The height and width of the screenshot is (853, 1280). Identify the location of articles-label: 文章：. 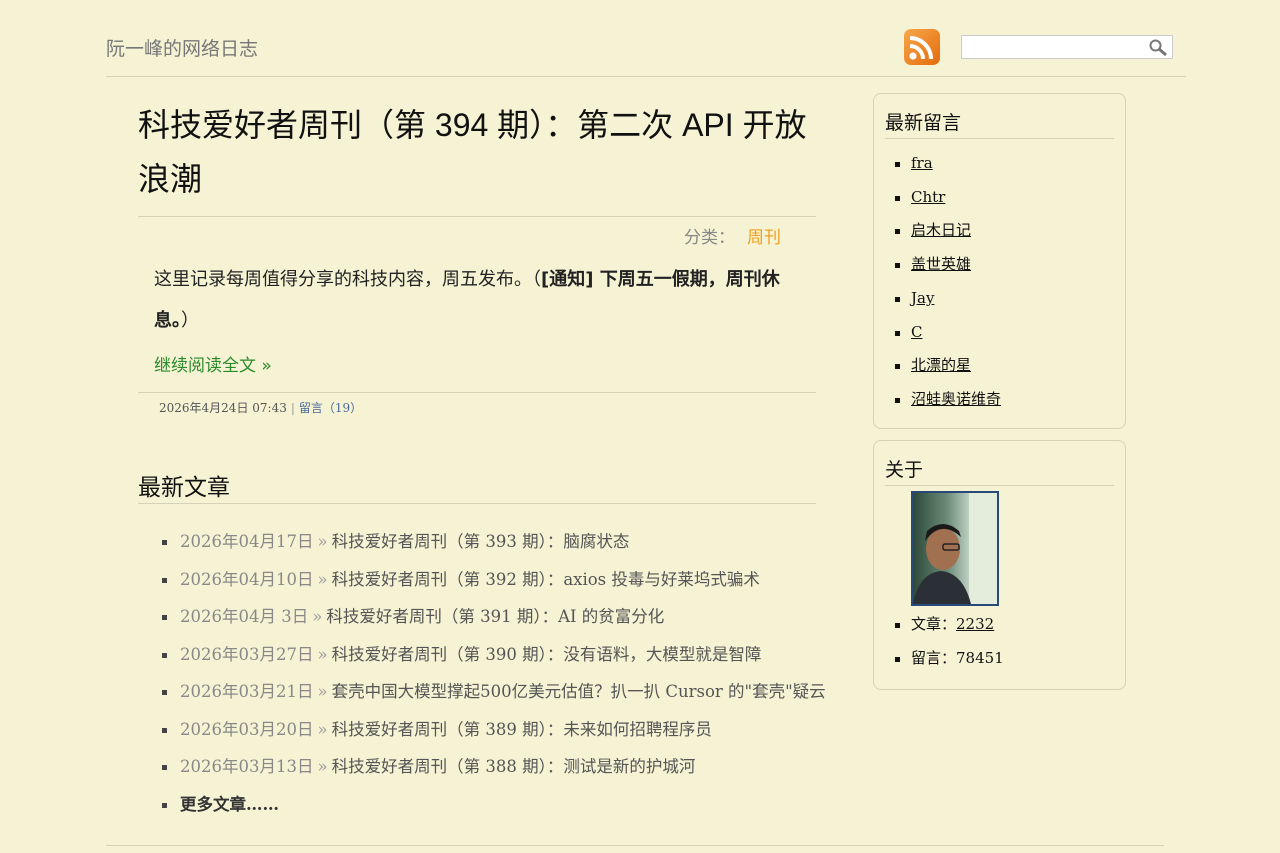
(934, 624).